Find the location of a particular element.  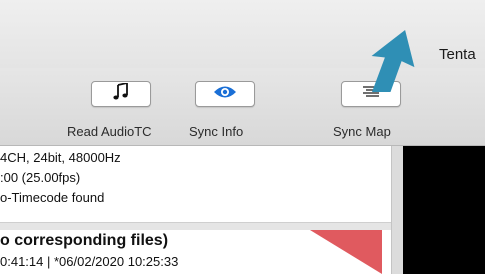

file-info-framerate: :00 (25.00fps) is located at coordinates (40, 177).